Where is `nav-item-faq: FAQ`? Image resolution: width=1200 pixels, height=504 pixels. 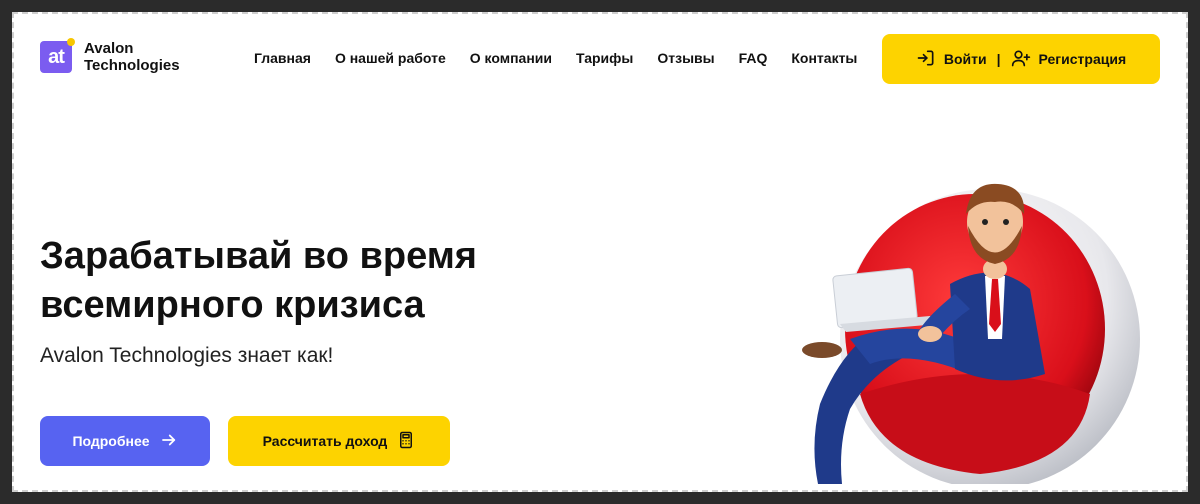
nav-item-faq: FAQ is located at coordinates (753, 58).